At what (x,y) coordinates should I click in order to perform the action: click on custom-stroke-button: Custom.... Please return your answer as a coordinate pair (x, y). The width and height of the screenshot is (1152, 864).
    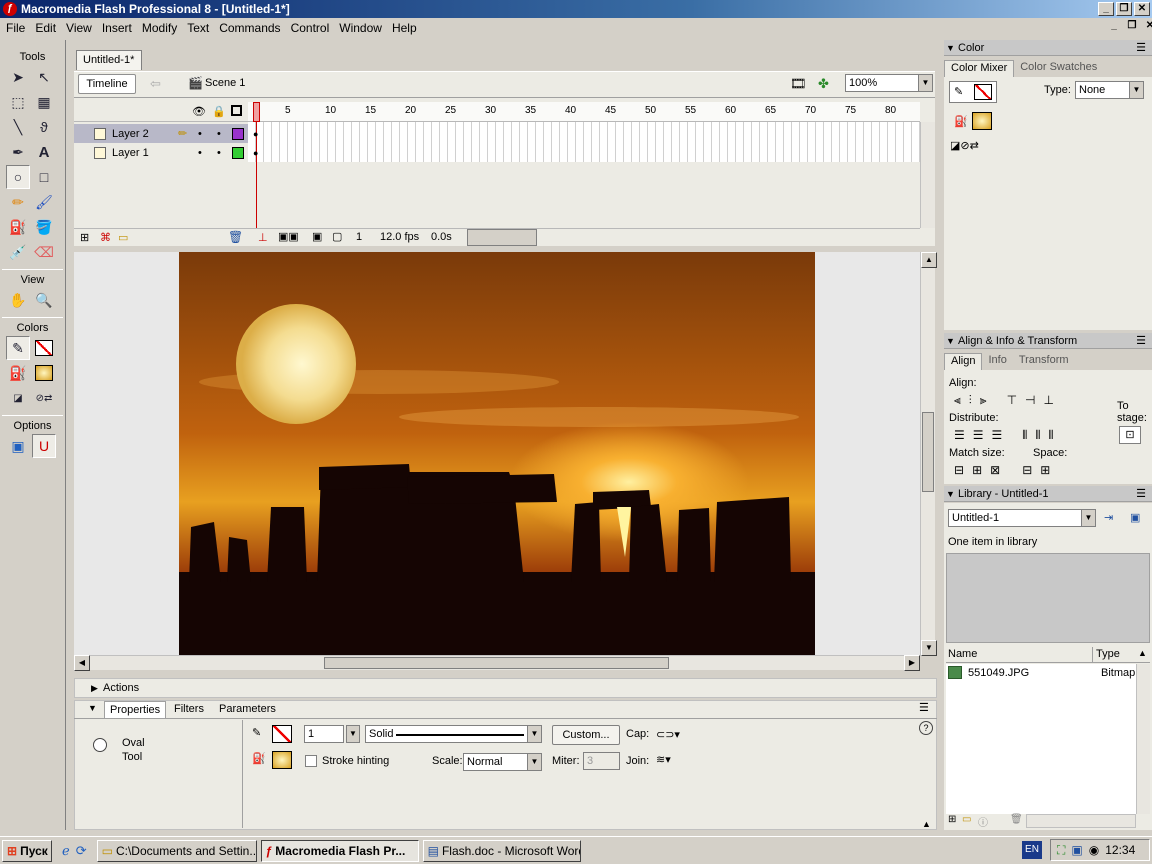
    Looking at the image, I should click on (586, 735).